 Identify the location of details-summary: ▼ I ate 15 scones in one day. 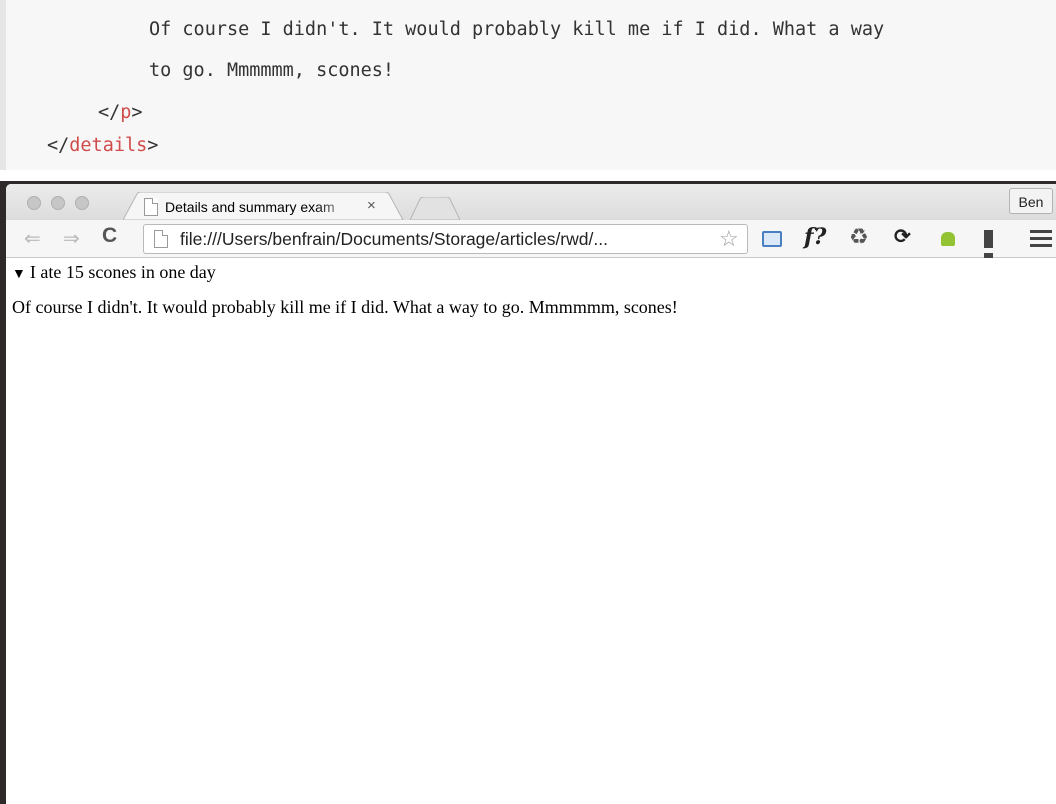
(114, 272).